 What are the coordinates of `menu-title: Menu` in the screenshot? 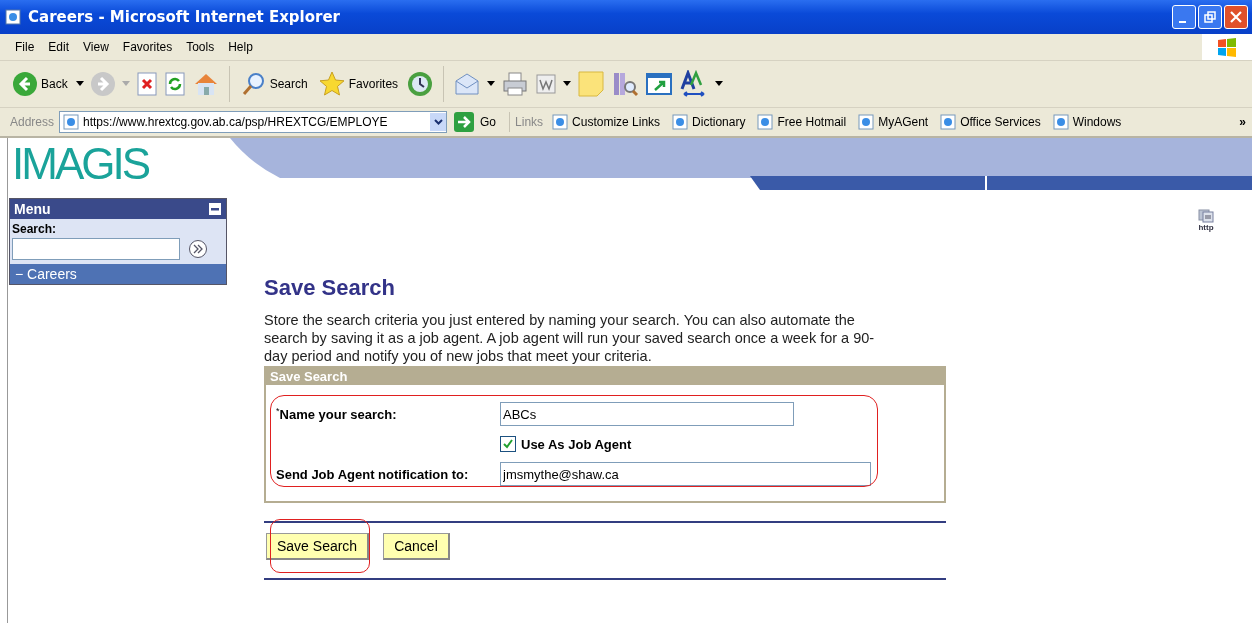 It's located at (32, 209).